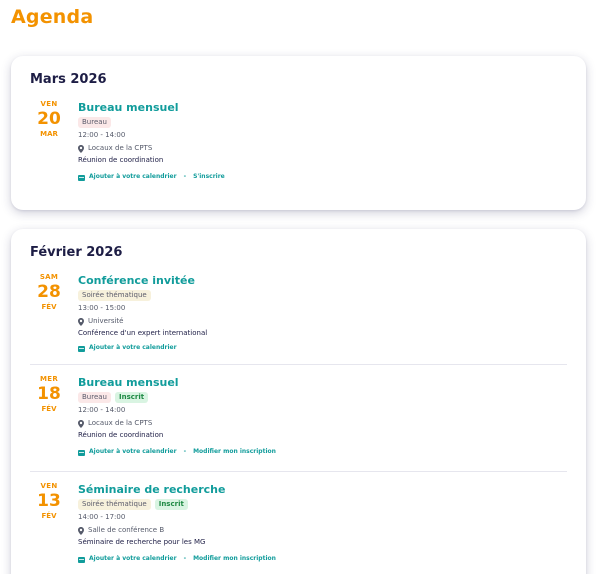 The image size is (600, 574). I want to click on event-date: MER 18 FÉV, so click(49, 394).